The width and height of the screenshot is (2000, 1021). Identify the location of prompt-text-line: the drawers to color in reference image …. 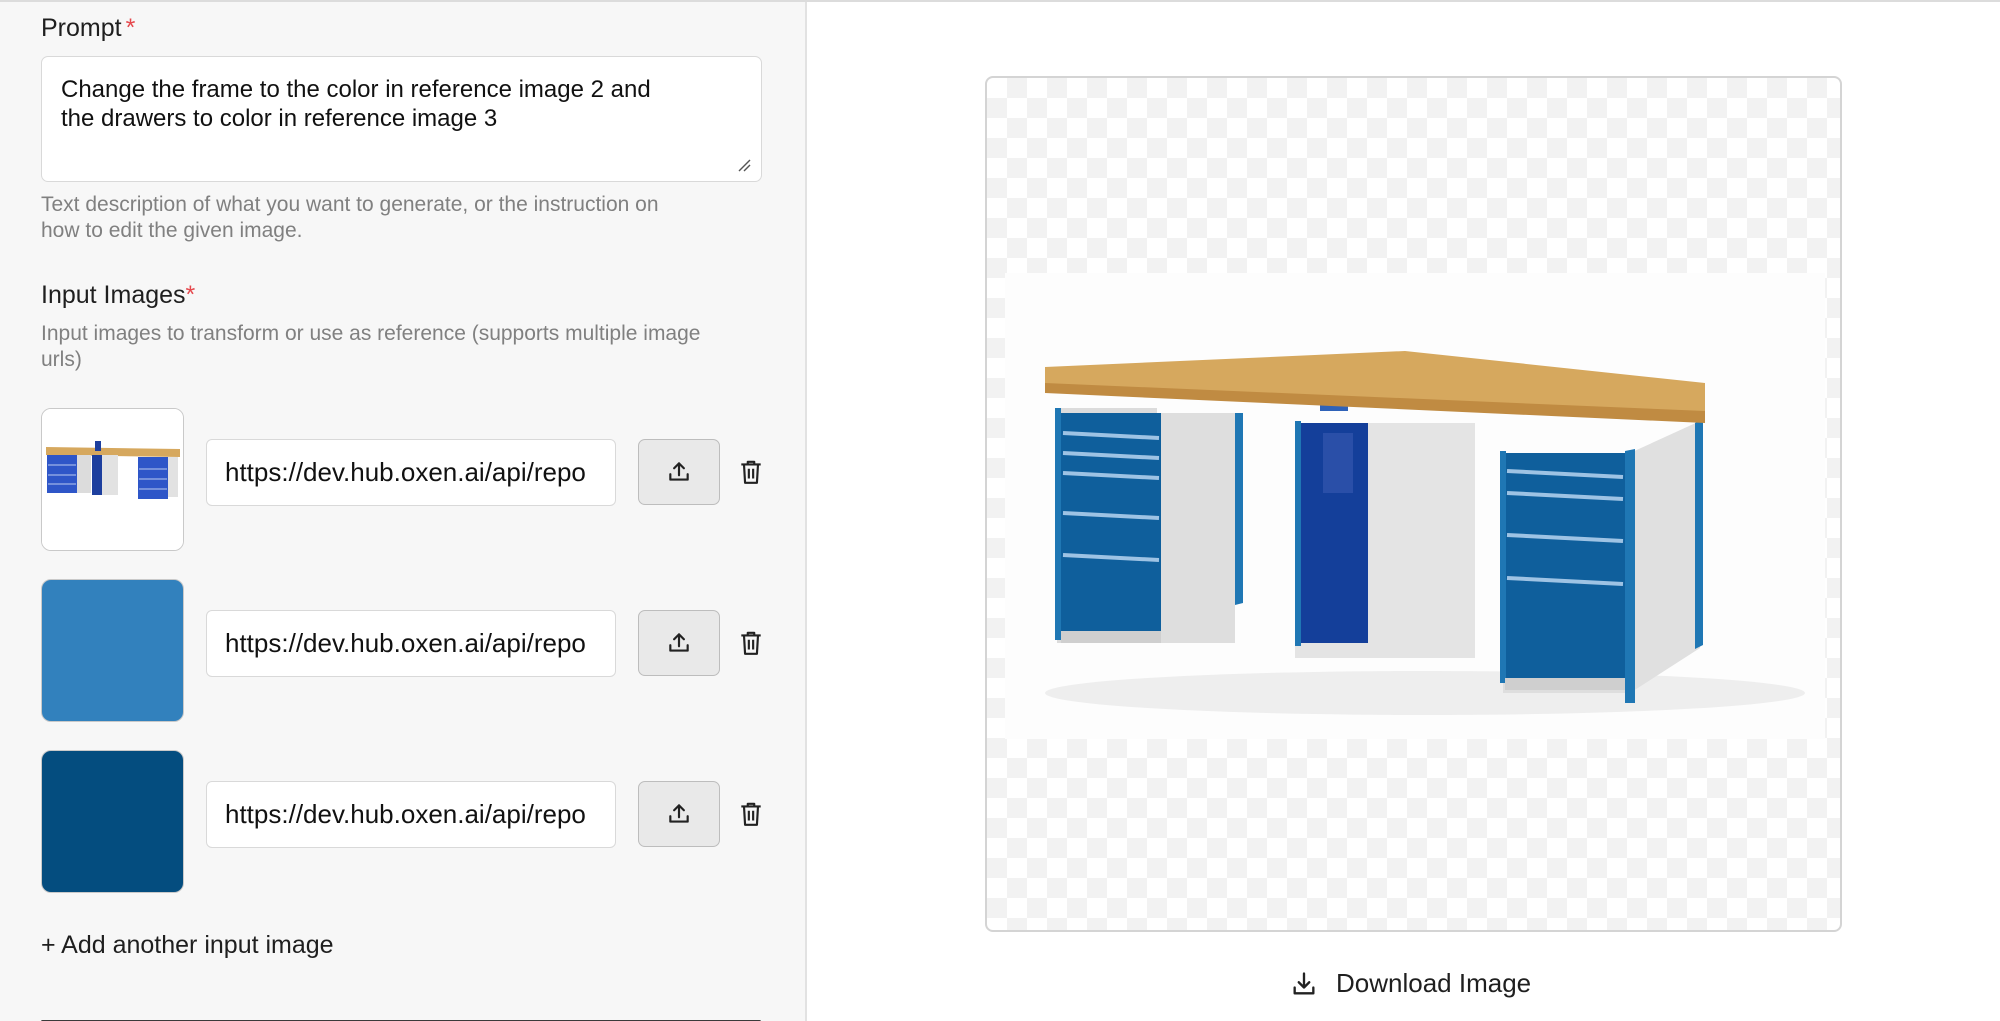
(279, 118).